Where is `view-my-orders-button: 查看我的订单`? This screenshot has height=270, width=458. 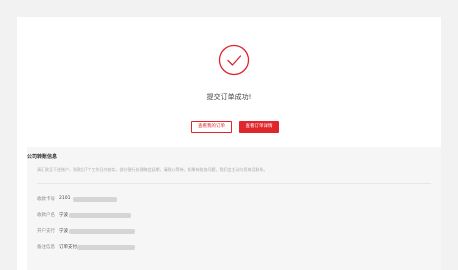
view-my-orders-button: 查看我的订单 is located at coordinates (211, 127).